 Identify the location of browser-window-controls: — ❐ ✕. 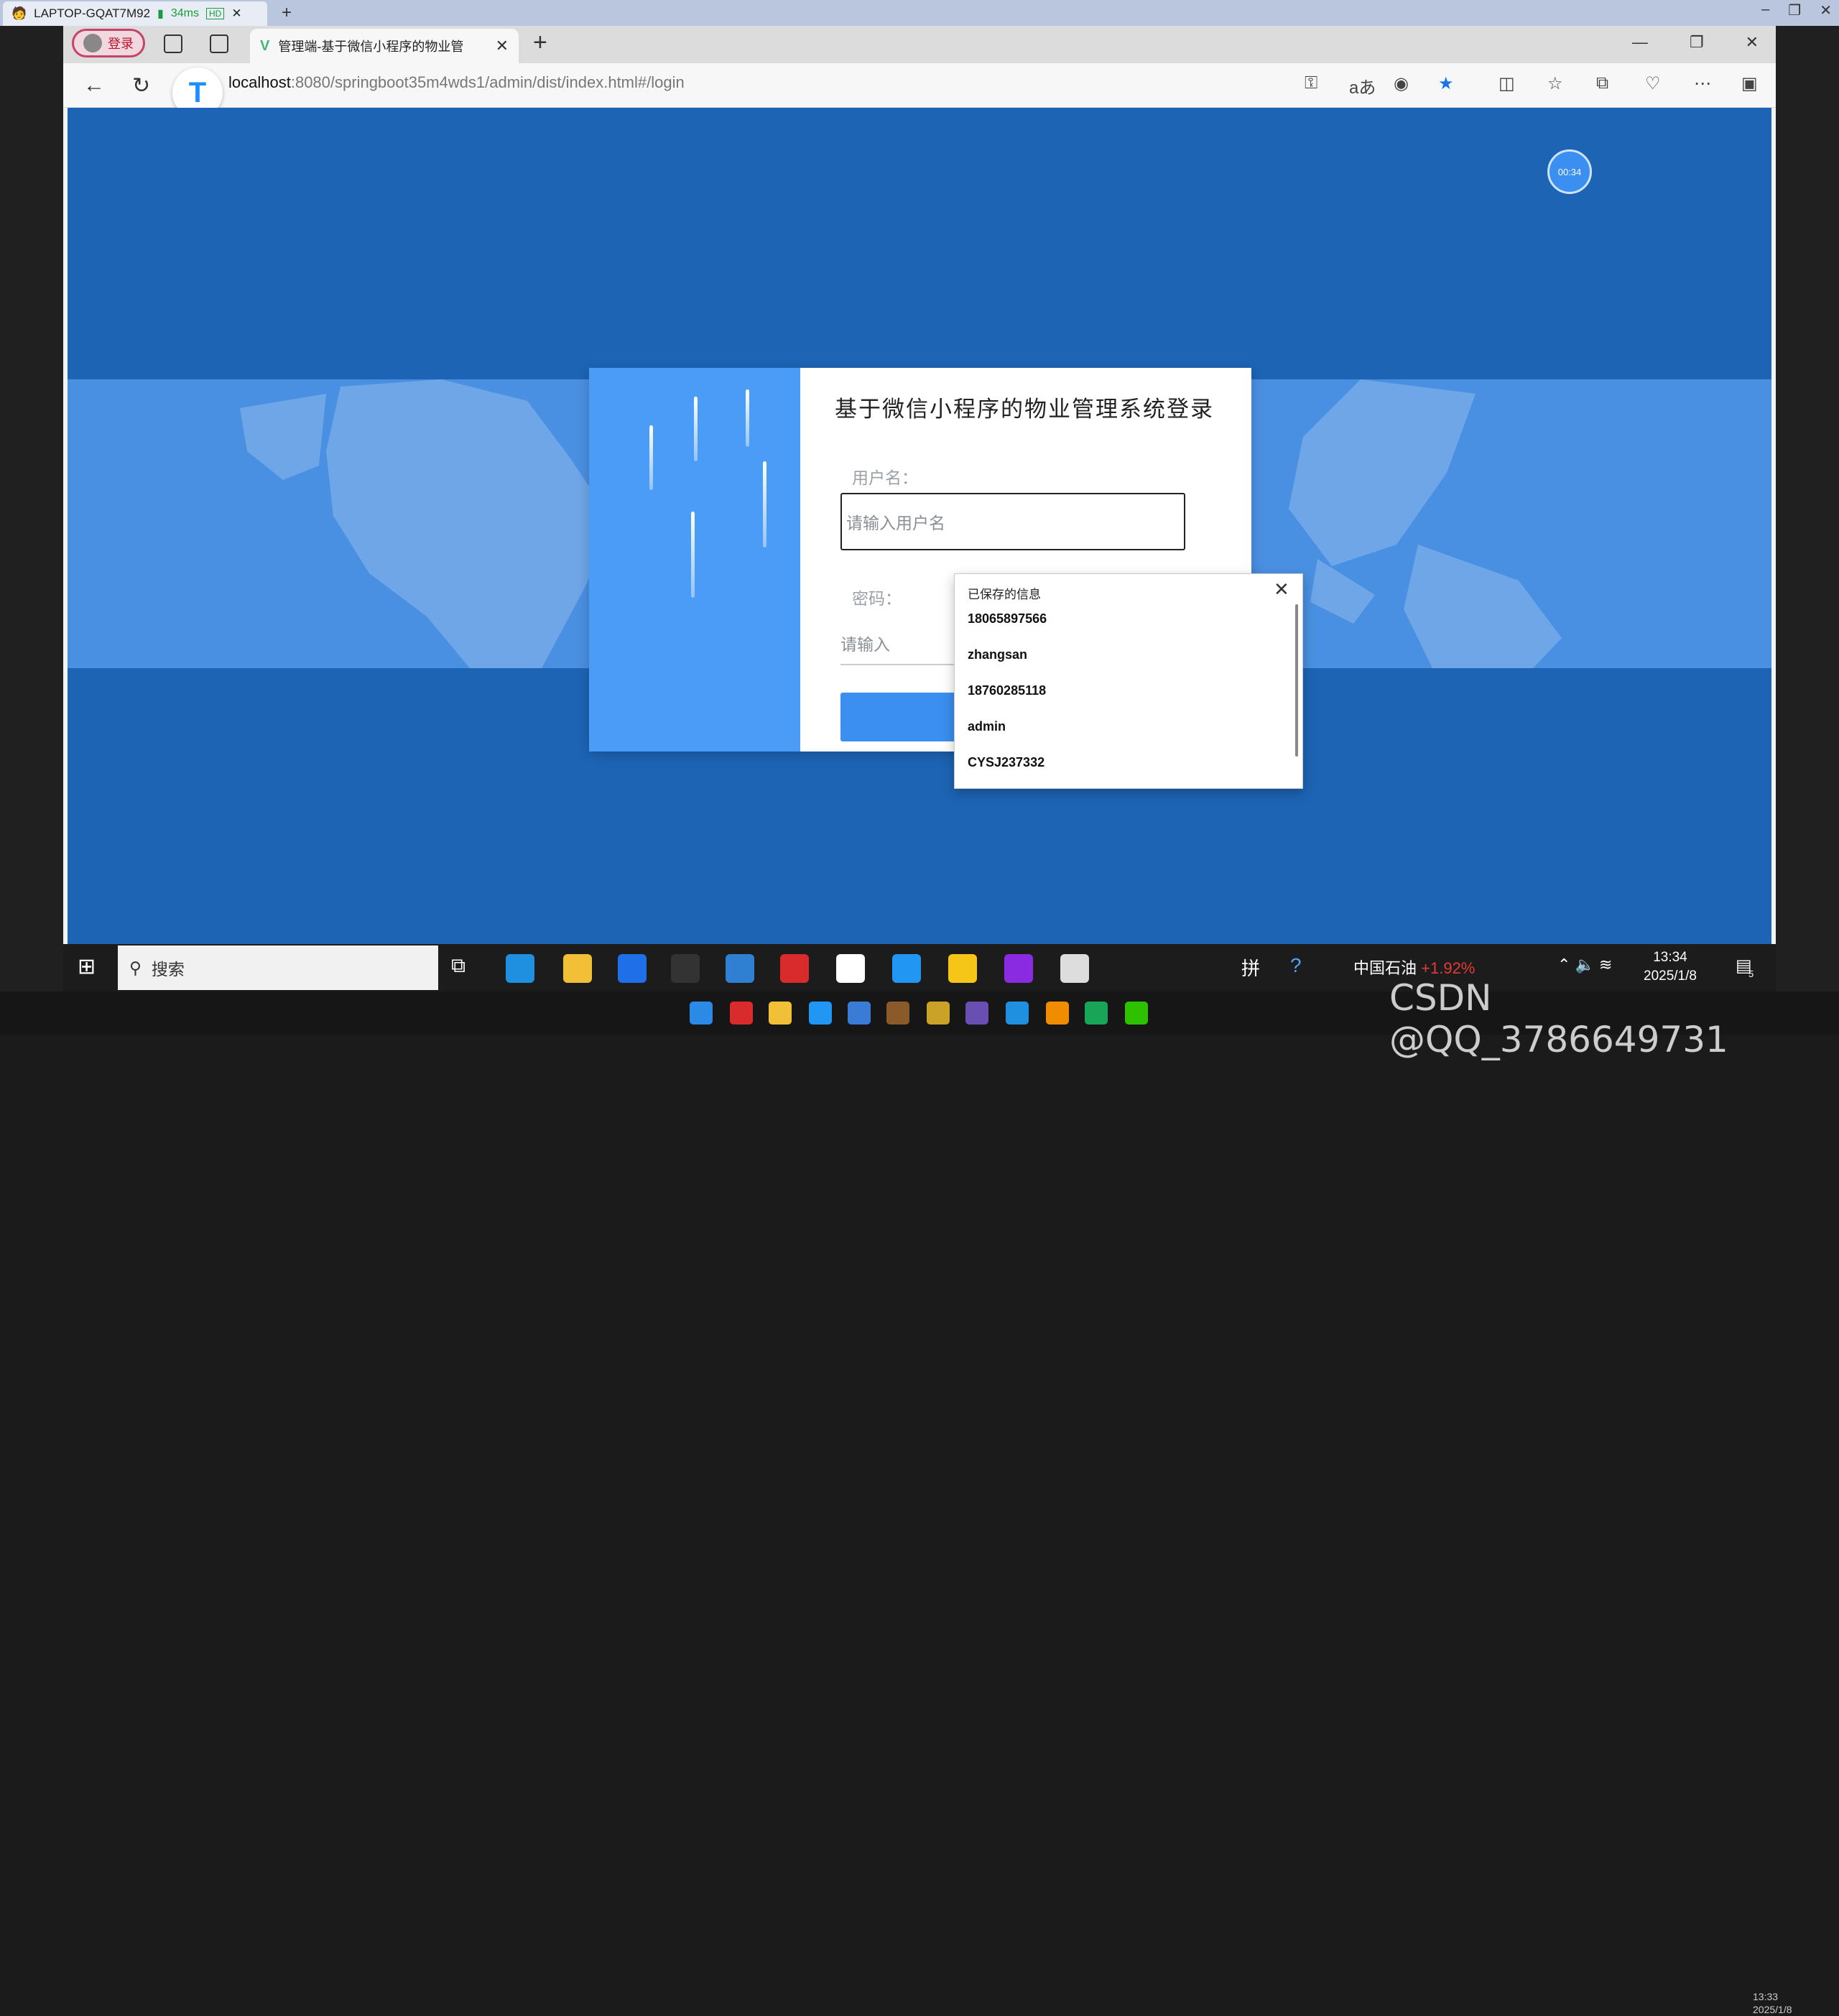
(1696, 42).